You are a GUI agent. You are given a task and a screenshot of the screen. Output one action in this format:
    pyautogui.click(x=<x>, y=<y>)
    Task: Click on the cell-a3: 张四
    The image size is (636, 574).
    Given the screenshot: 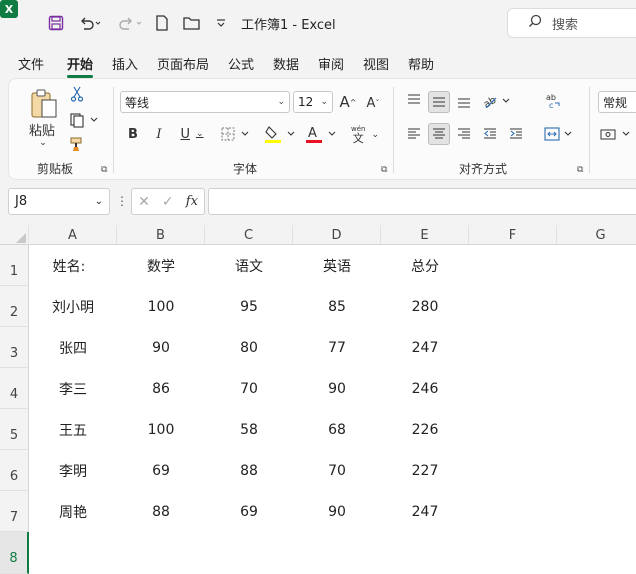 What is the action you would take?
    pyautogui.click(x=73, y=347)
    